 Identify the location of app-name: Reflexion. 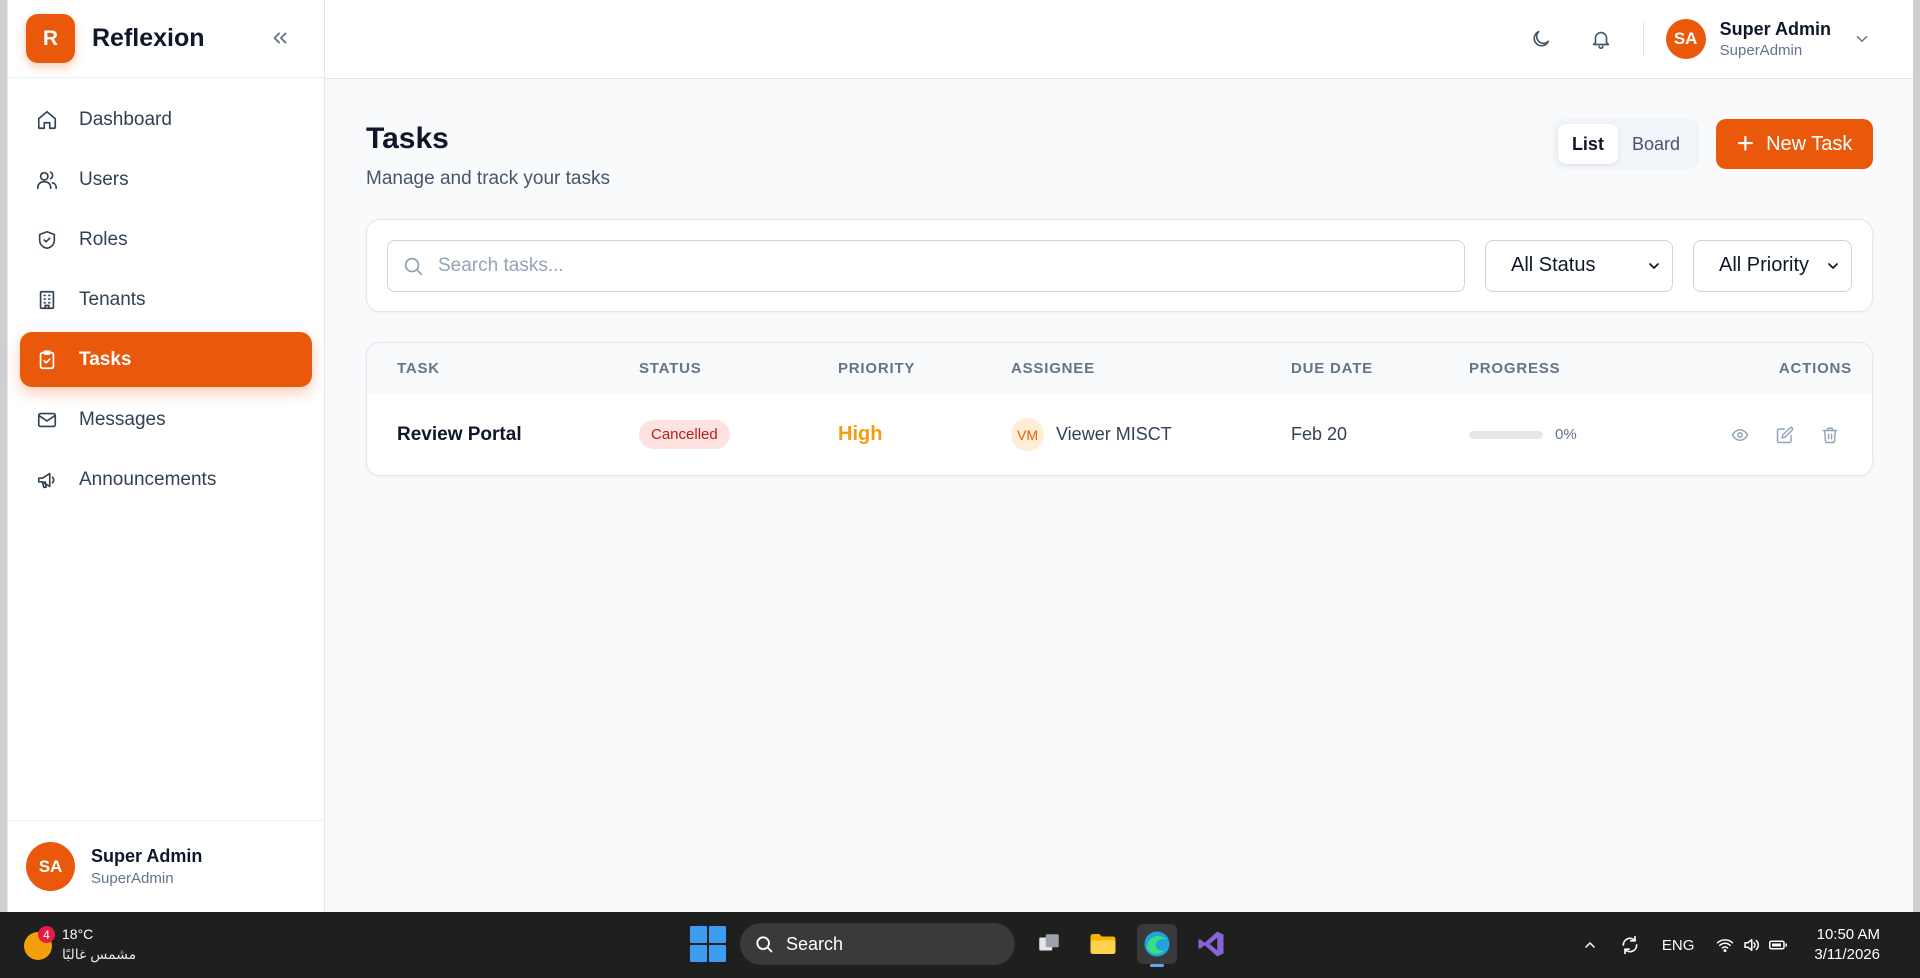
(148, 38).